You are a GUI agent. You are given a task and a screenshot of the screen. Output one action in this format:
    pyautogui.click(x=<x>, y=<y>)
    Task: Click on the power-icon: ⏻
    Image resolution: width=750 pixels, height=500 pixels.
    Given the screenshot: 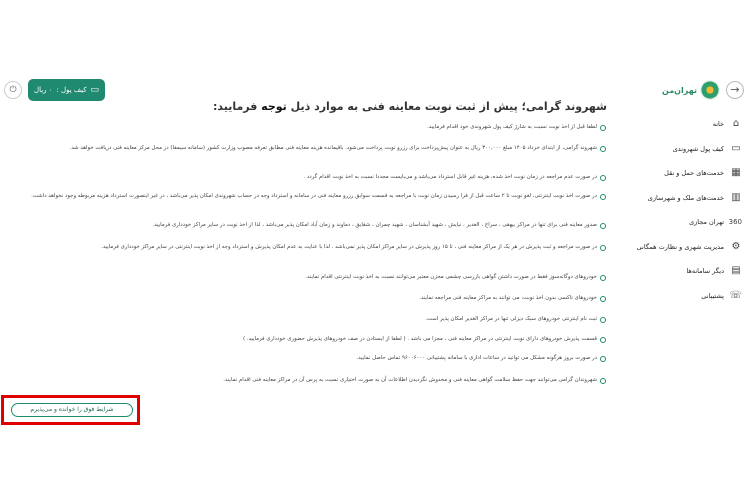 What is the action you would take?
    pyautogui.click(x=13, y=90)
    